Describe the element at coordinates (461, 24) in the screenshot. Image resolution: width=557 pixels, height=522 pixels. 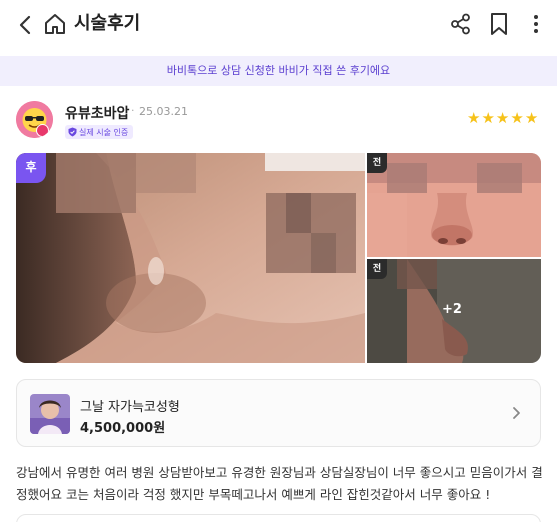
I see `share-icon` at that location.